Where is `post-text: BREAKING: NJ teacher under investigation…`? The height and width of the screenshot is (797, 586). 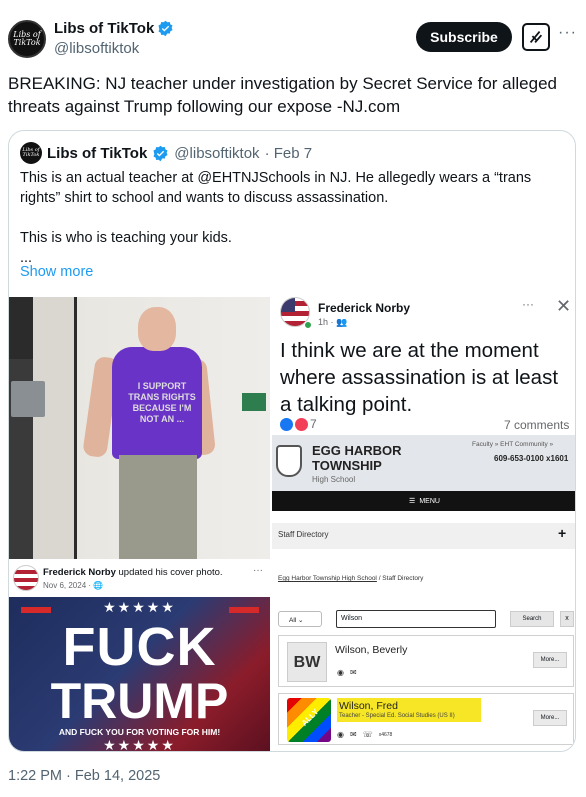
post-text: BREAKING: NJ teacher under investigation… is located at coordinates (282, 95).